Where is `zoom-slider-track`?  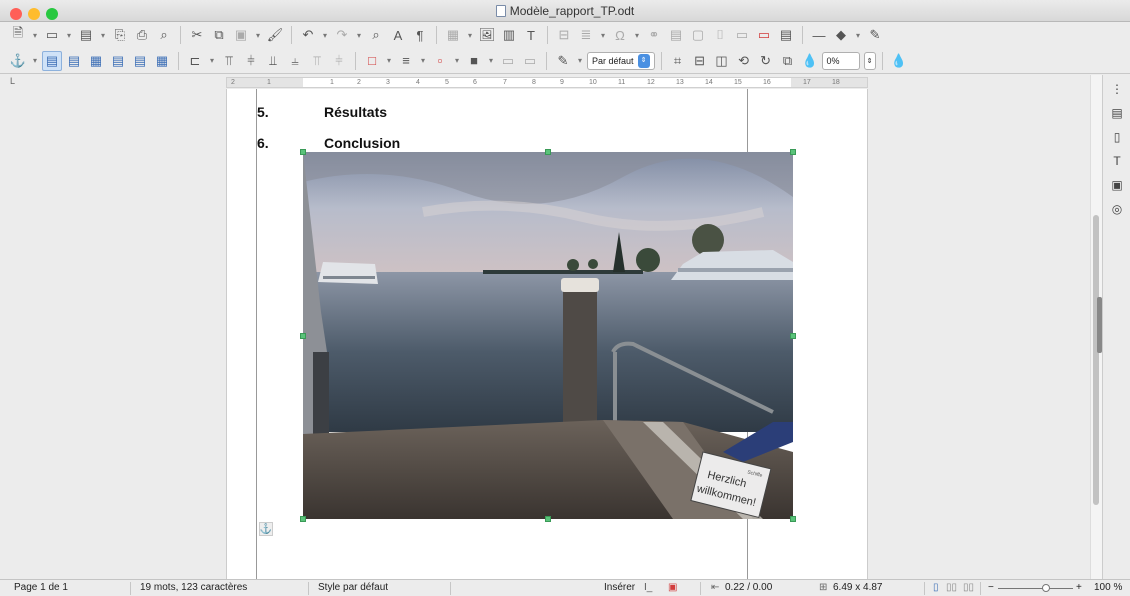 zoom-slider-track is located at coordinates (1035, 588).